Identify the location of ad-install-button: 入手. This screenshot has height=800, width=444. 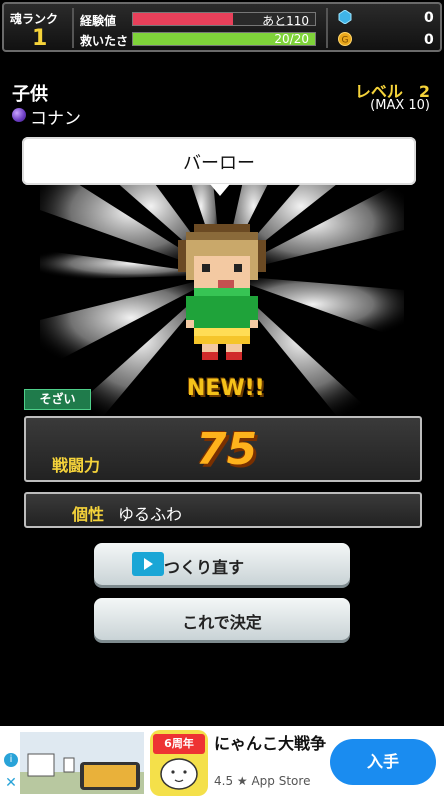
(383, 762).